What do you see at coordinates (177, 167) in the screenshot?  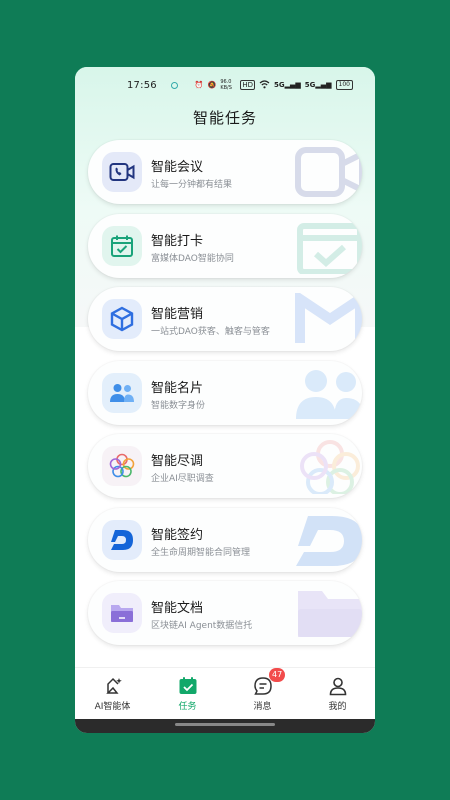 I see `card-title: 智能会议` at bounding box center [177, 167].